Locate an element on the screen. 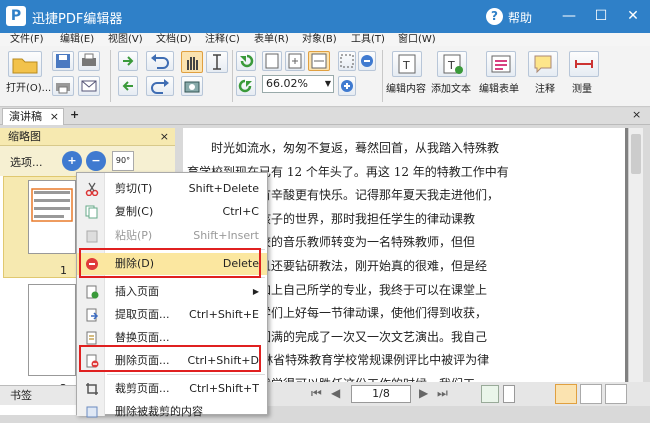  page-indicator: 1/8 is located at coordinates (381, 393).